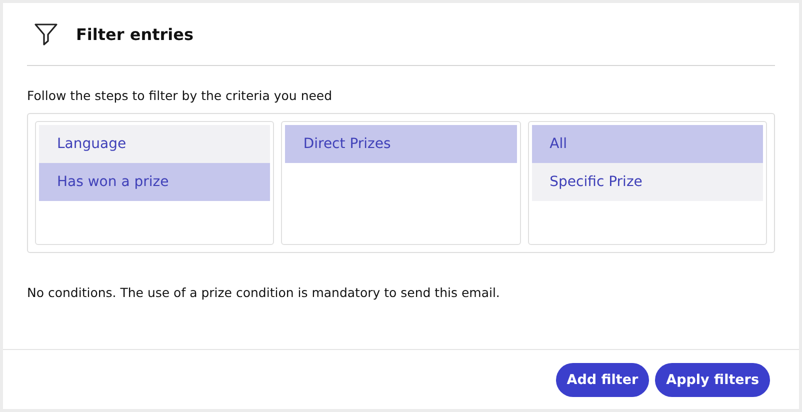 The width and height of the screenshot is (802, 412). I want to click on dialog-title: Filter entries, so click(135, 34).